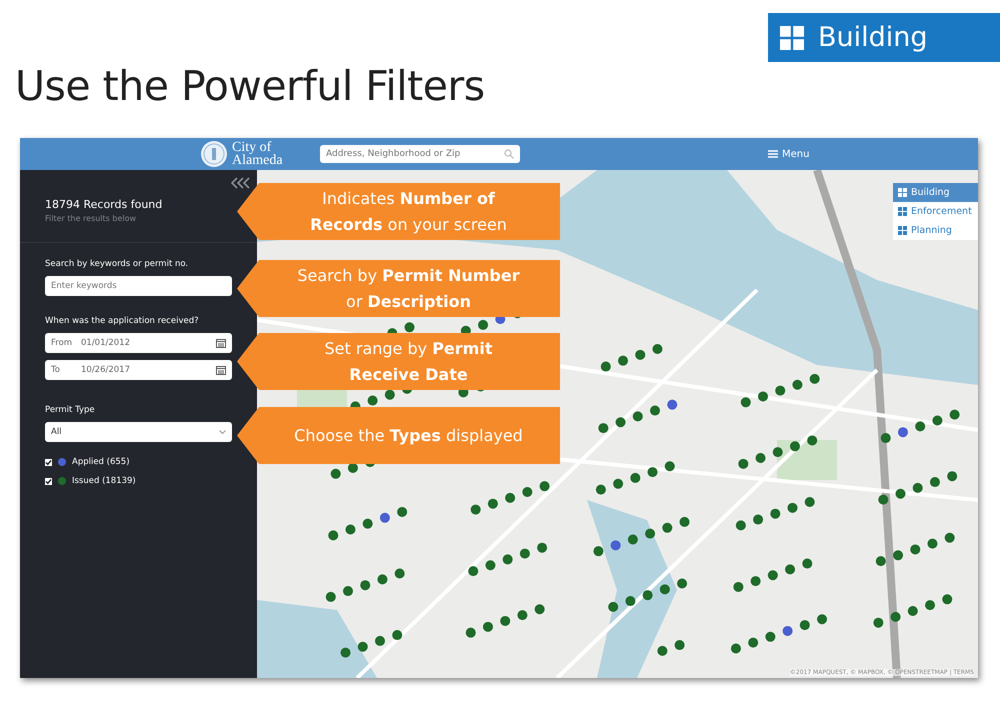 The height and width of the screenshot is (715, 1000). Describe the element at coordinates (122, 321) in the screenshot. I see `date-label: When was the application received?` at that location.